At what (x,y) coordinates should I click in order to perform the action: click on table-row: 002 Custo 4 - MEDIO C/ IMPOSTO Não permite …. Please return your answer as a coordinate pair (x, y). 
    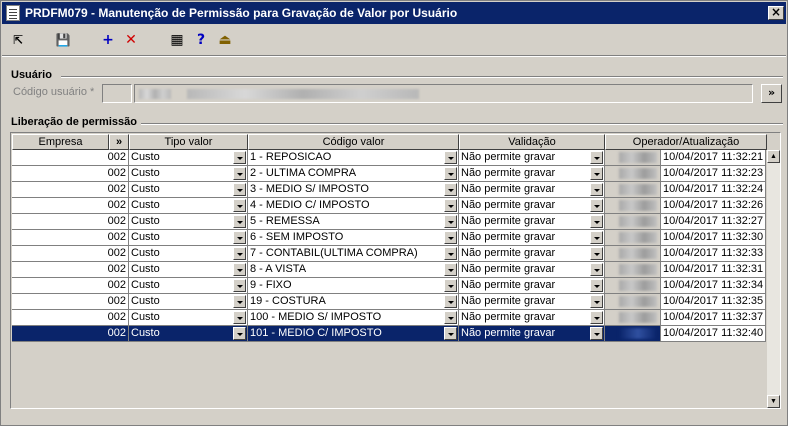
    Looking at the image, I should click on (389, 206).